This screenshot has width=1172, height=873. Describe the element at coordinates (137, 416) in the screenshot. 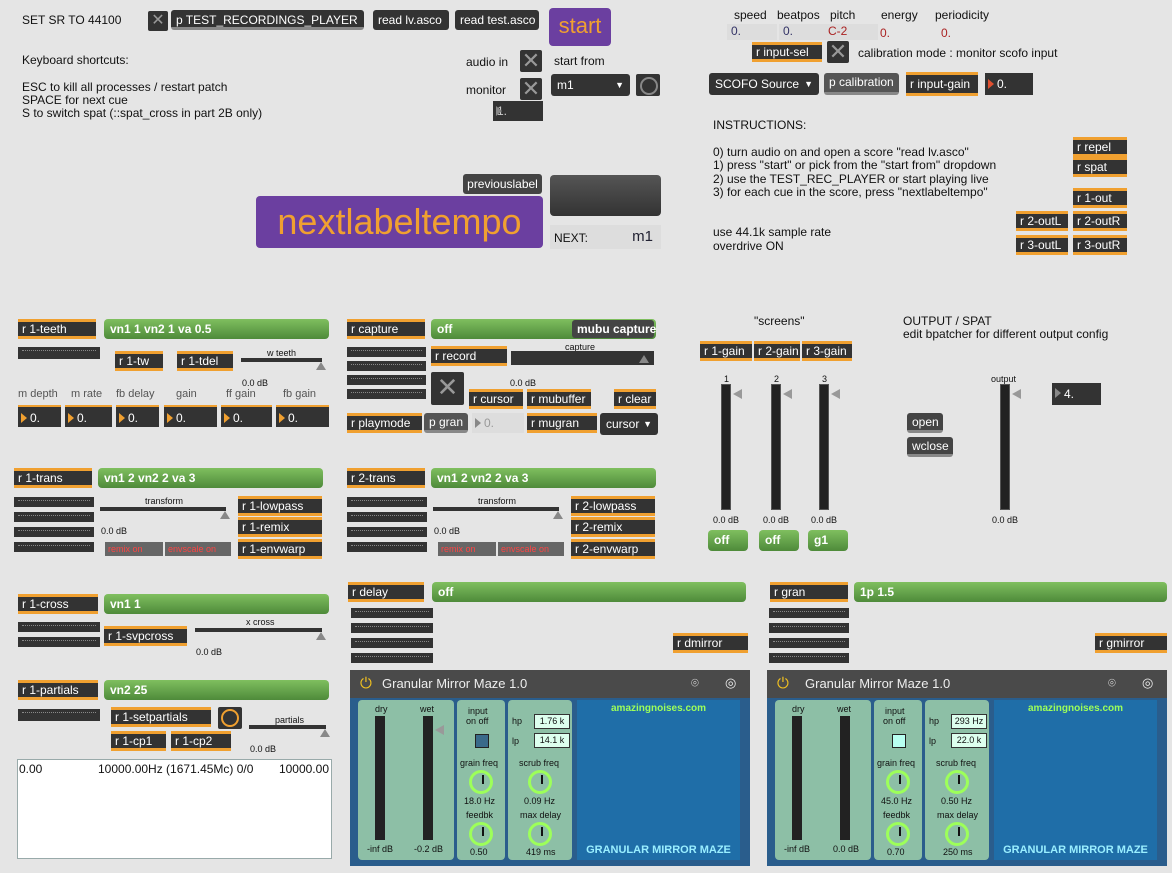

I see `fb-delay-number: 0.` at that location.